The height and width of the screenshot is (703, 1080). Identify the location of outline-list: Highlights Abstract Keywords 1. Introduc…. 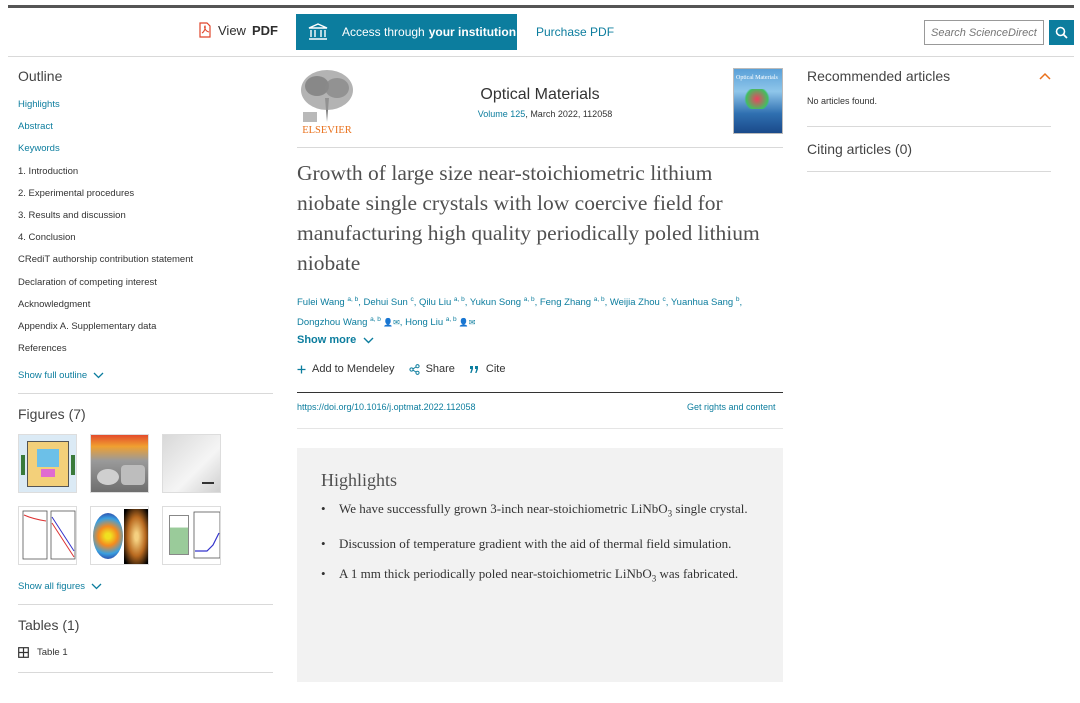
(146, 231).